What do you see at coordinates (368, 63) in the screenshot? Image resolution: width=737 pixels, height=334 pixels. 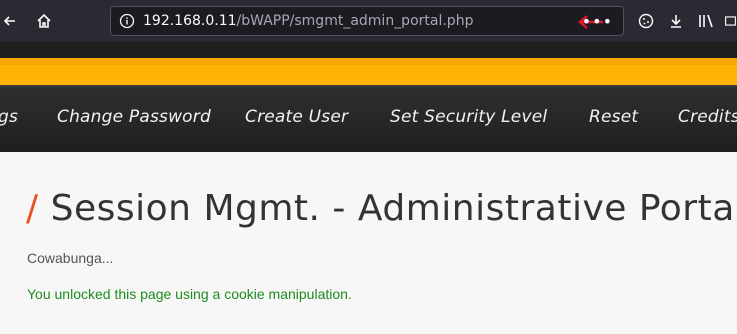 I see `orange-band` at bounding box center [368, 63].